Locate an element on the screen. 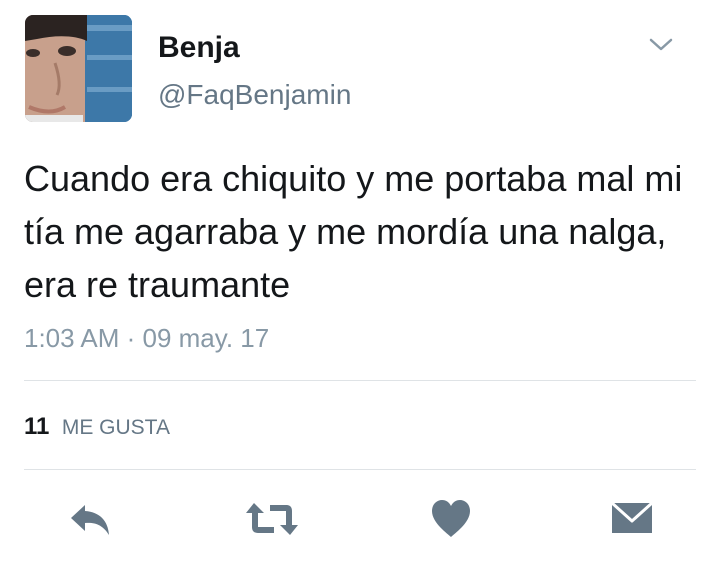 Image resolution: width=720 pixels, height=563 pixels. user-handle: @FaqBenjamin is located at coordinates (254, 95).